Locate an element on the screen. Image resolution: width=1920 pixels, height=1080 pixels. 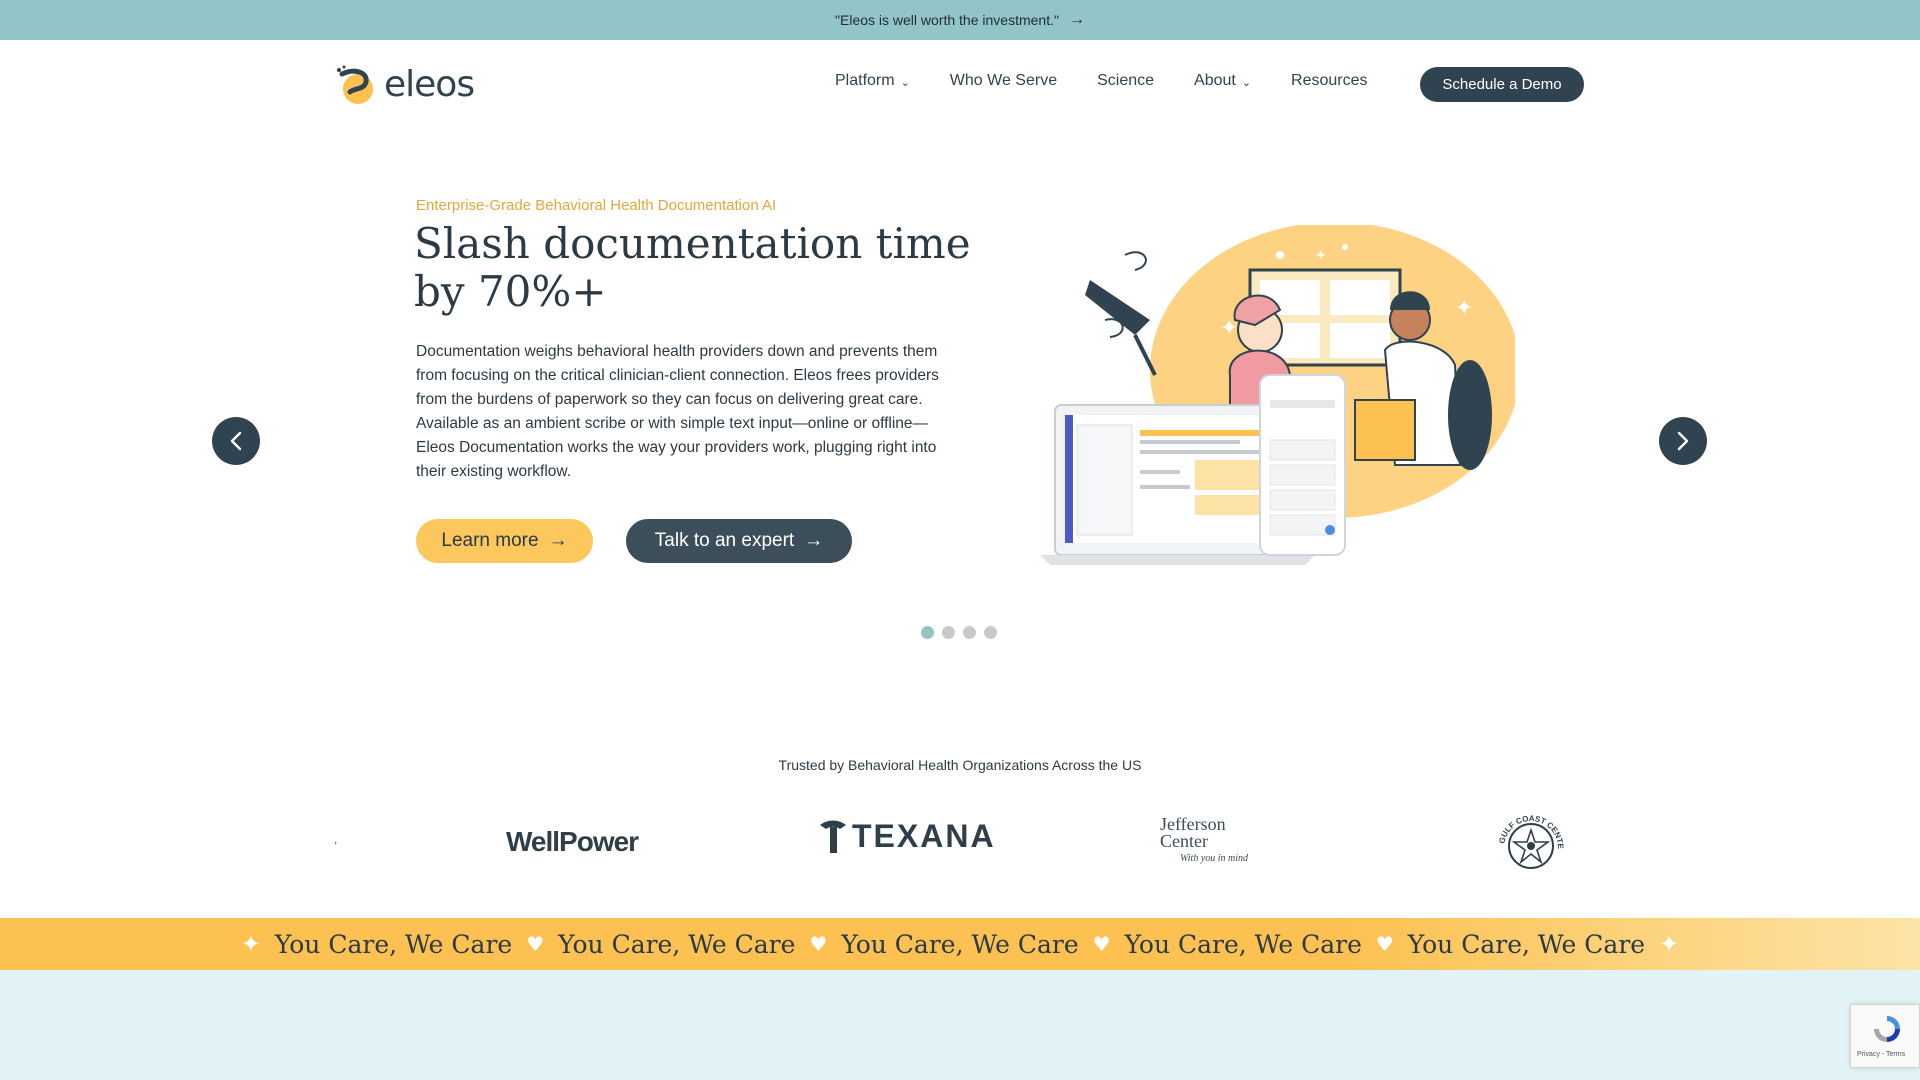
jefferson-tagline: With you in mind is located at coordinates (1214, 858).